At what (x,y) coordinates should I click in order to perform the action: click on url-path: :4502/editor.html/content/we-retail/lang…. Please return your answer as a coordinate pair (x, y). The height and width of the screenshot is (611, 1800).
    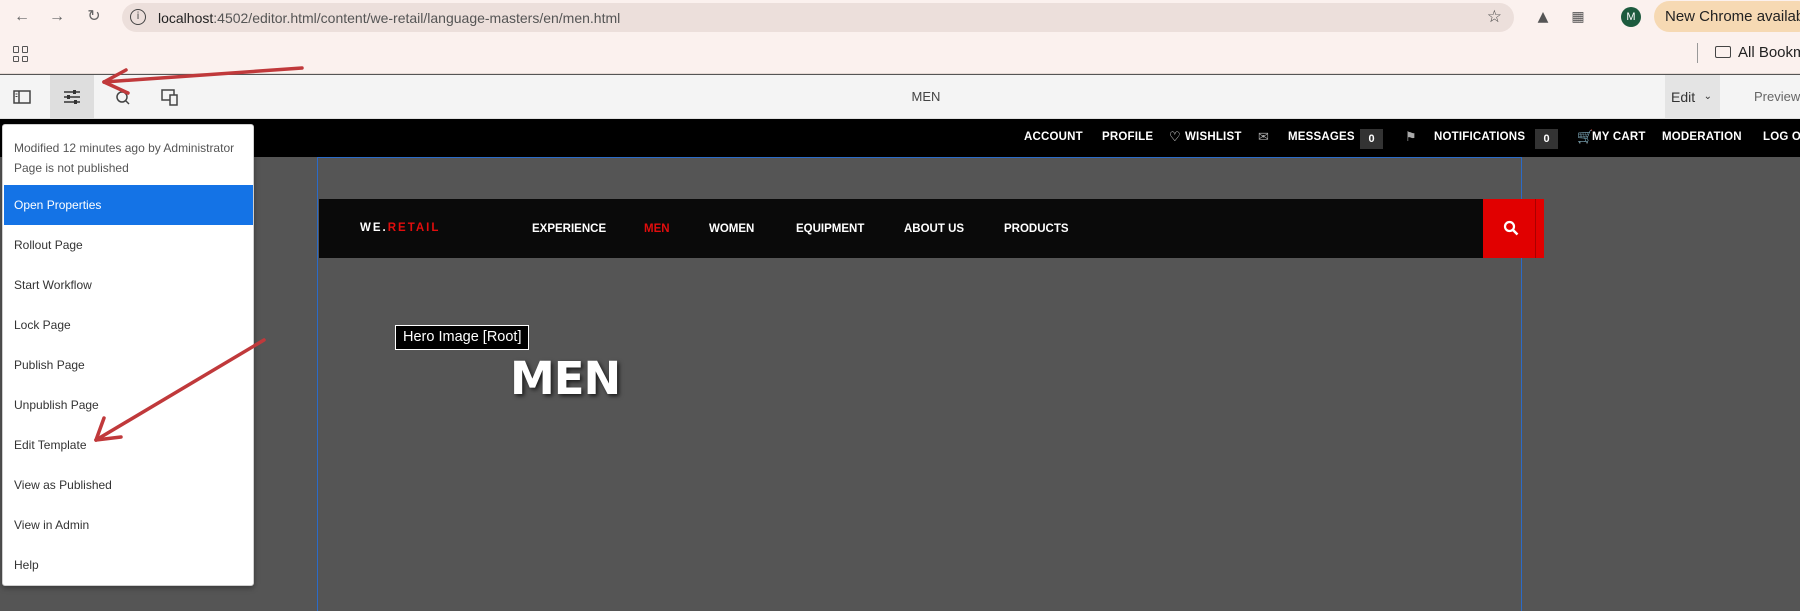
    Looking at the image, I should click on (417, 18).